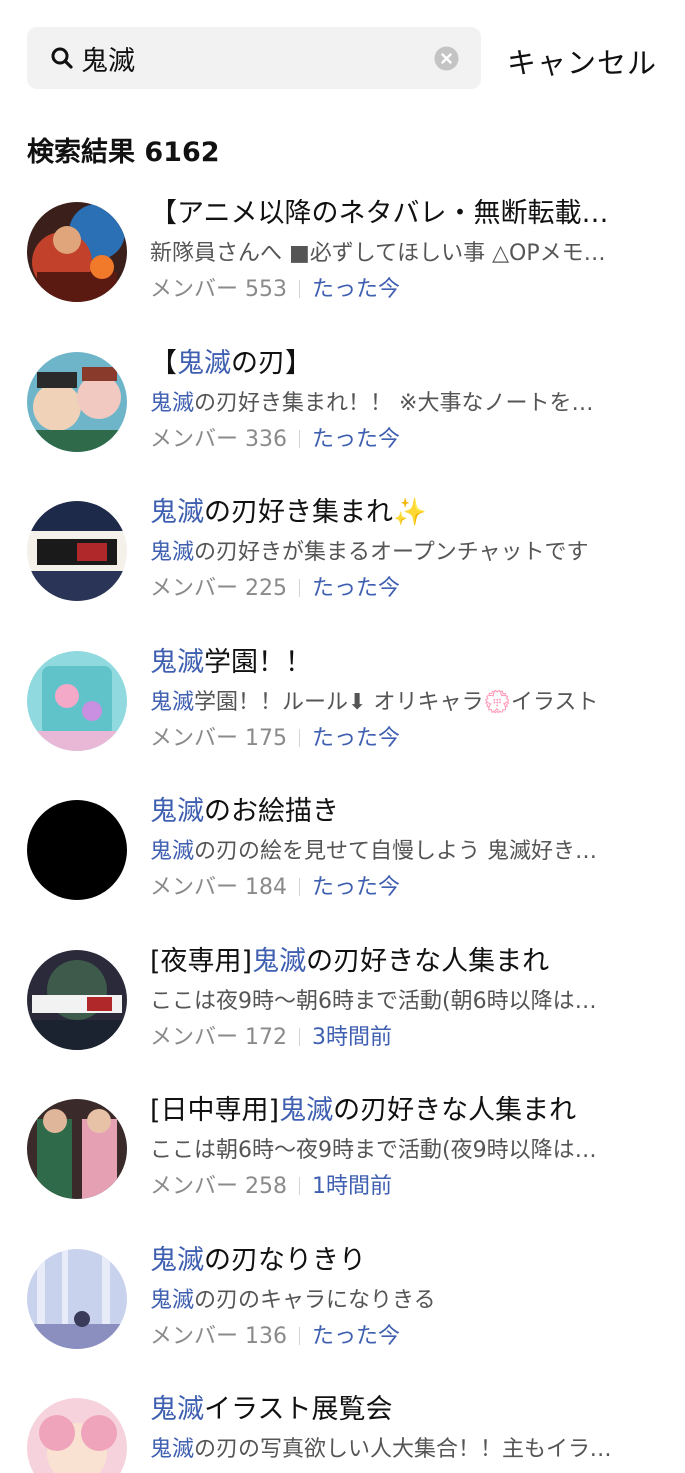  Describe the element at coordinates (123, 152) in the screenshot. I see `results-heading: 検索結果 6162` at that location.